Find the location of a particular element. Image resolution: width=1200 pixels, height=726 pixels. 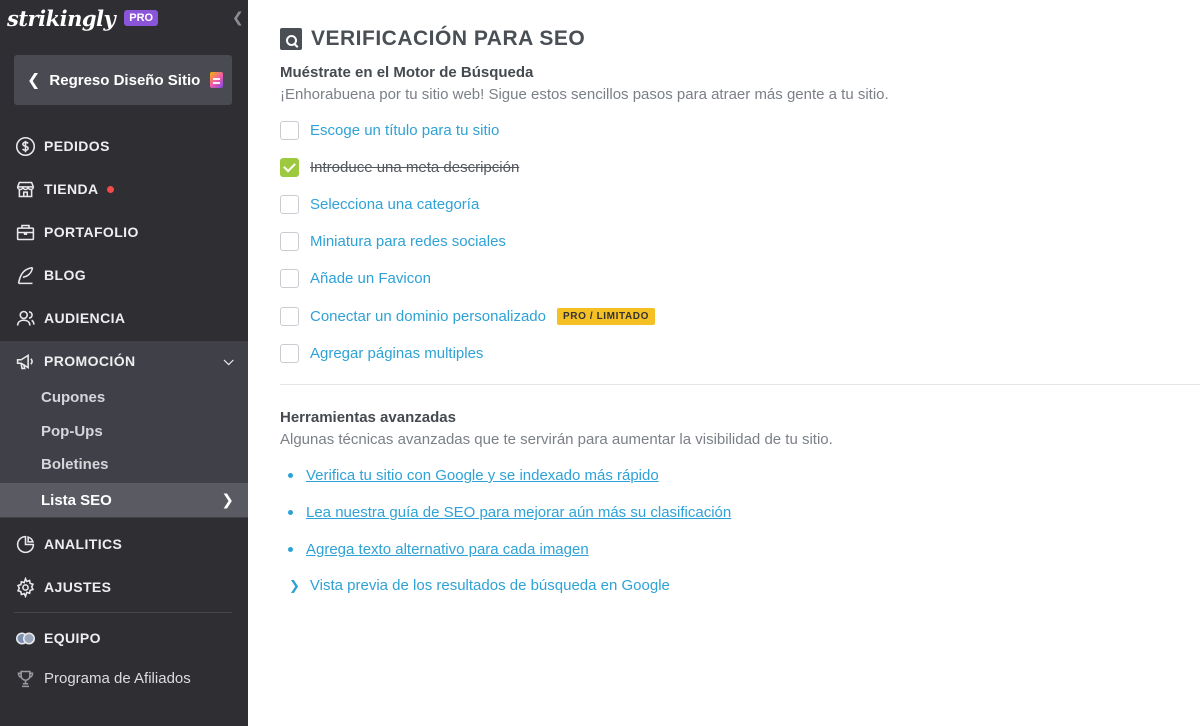

megaphone-icon is located at coordinates (25, 361).